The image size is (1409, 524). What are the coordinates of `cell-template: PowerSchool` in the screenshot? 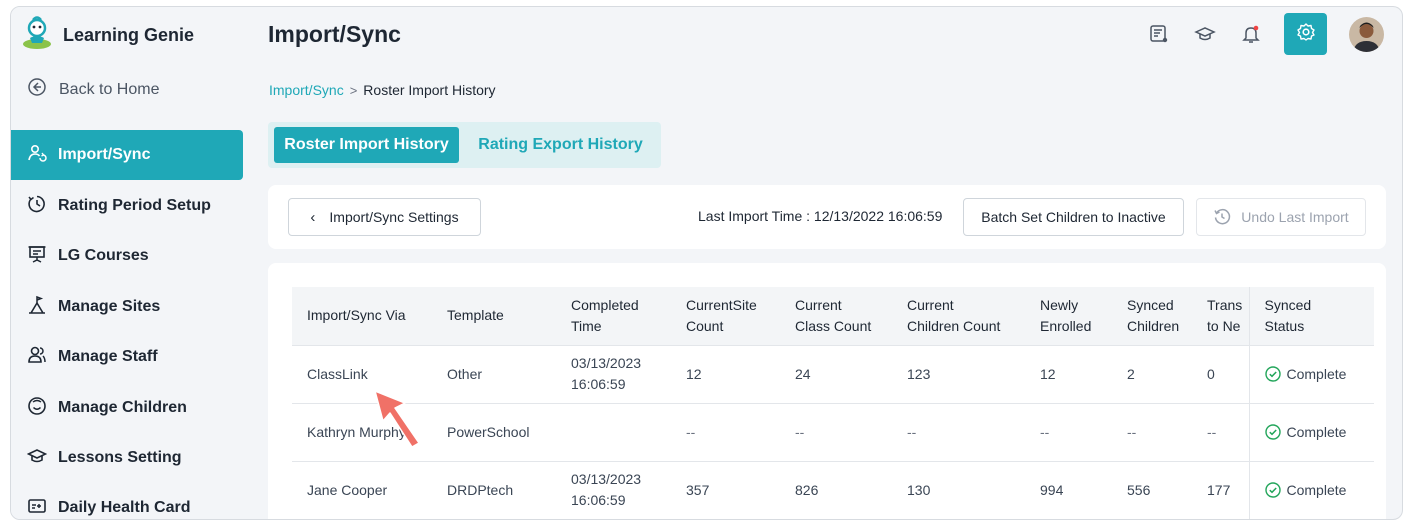 It's located at (488, 431).